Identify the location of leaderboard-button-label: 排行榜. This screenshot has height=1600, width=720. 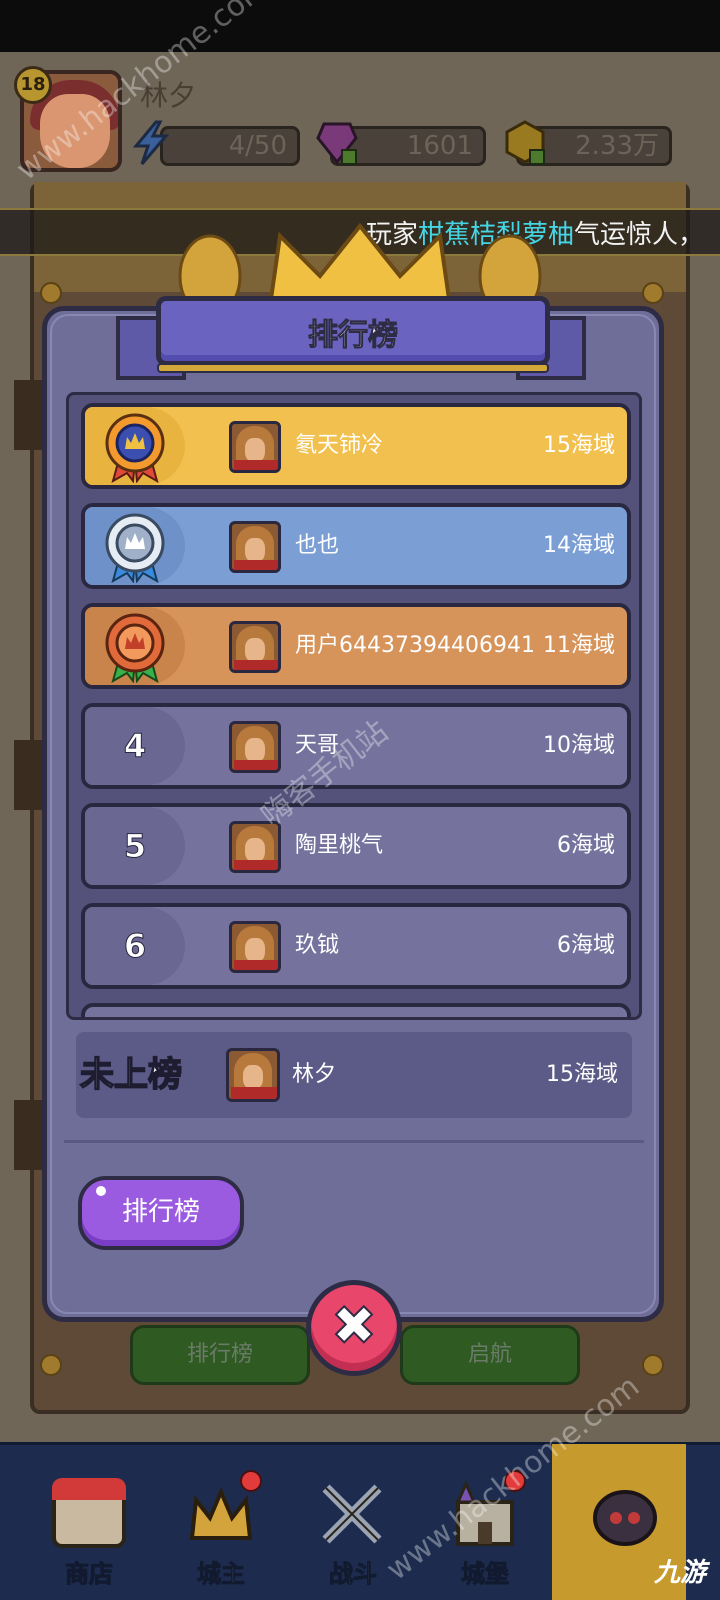
(160, 1212).